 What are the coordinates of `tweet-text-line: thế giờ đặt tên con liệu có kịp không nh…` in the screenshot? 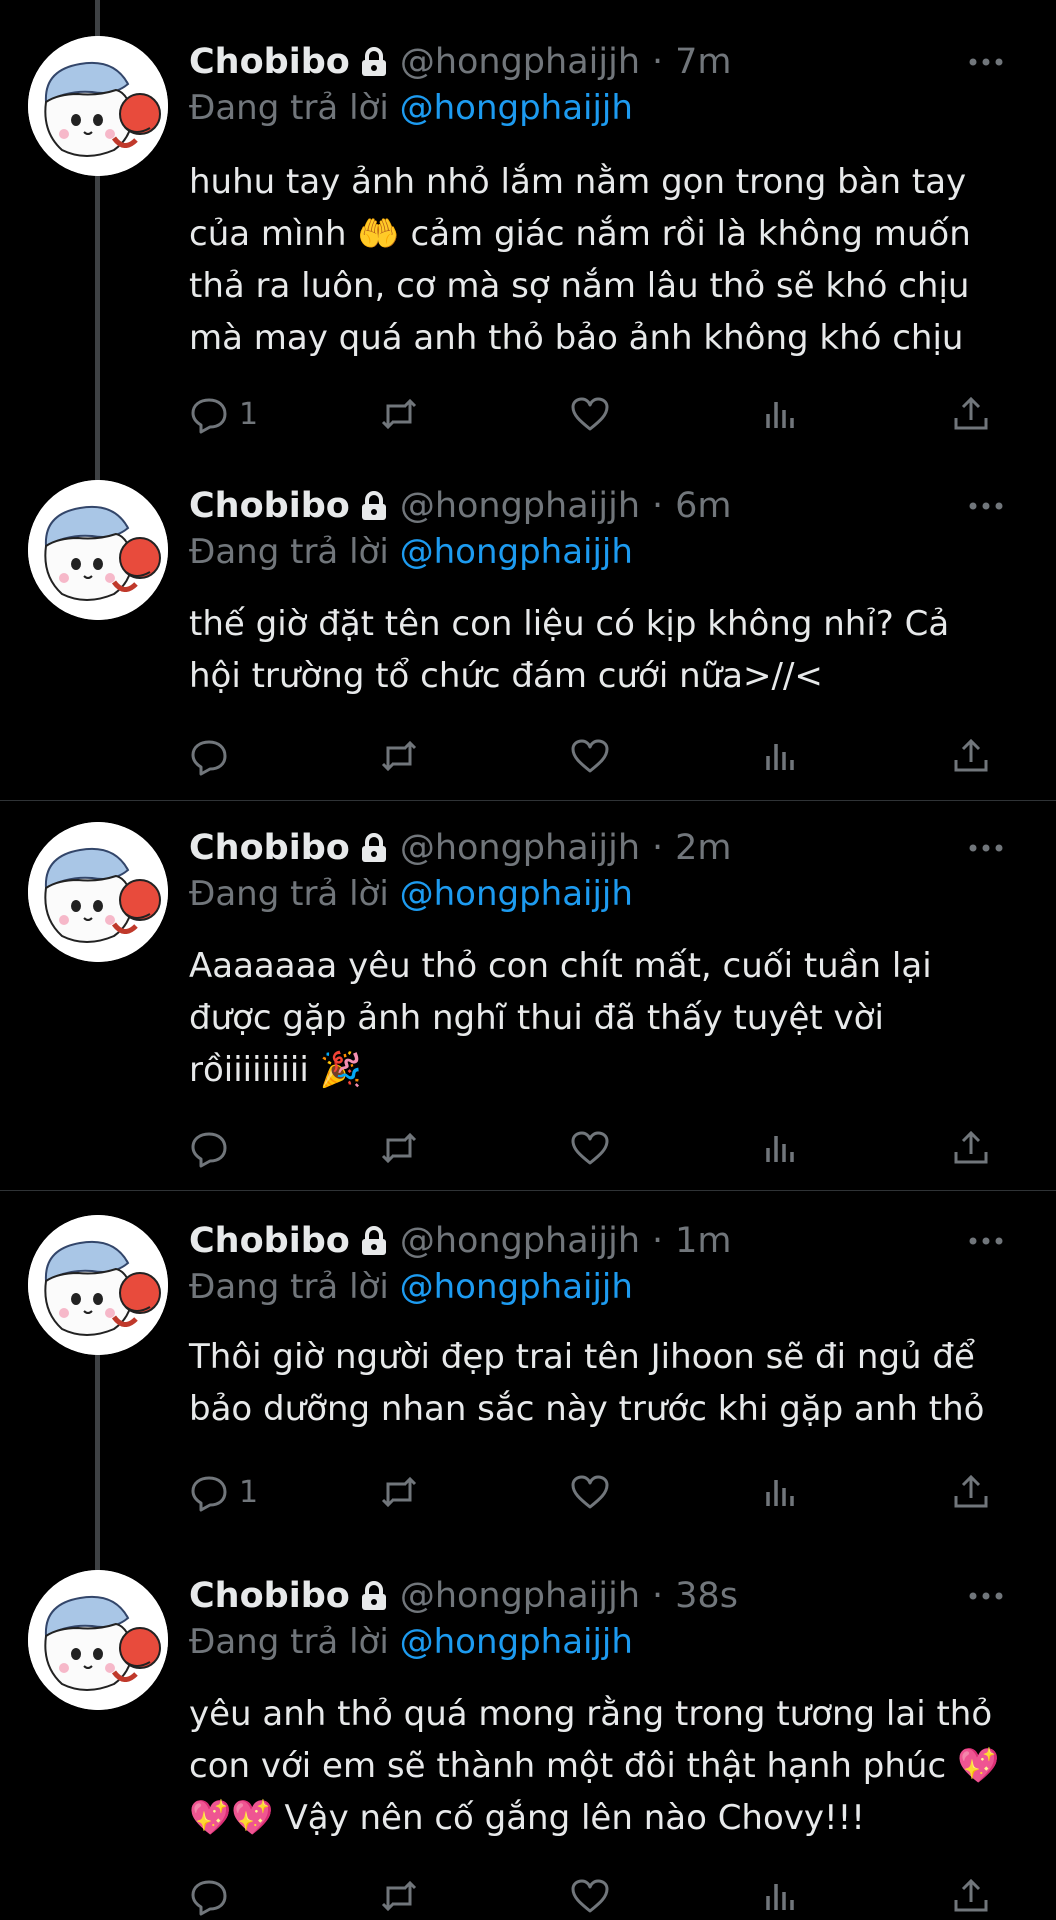 It's located at (569, 624).